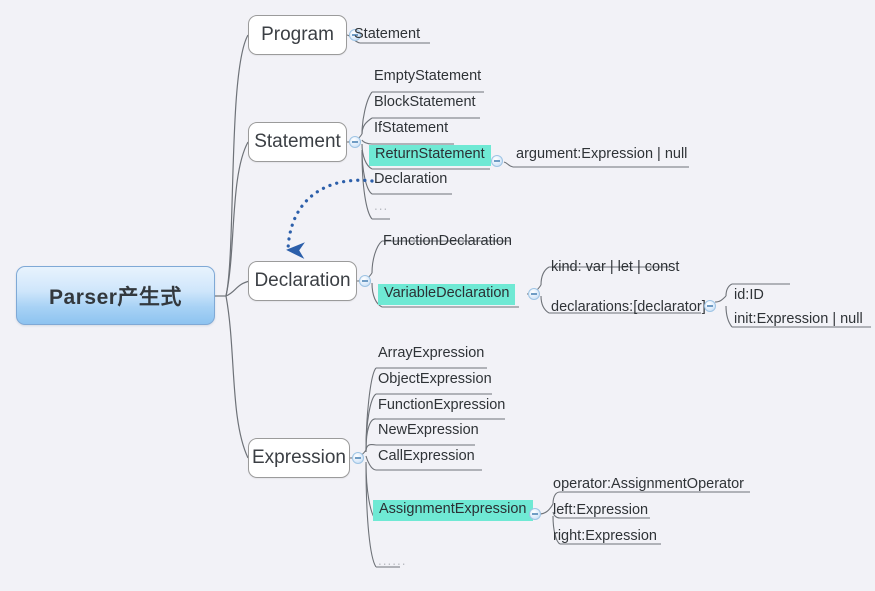 The image size is (875, 591). What do you see at coordinates (358, 458) in the screenshot?
I see `collapse-toggle-expression` at bounding box center [358, 458].